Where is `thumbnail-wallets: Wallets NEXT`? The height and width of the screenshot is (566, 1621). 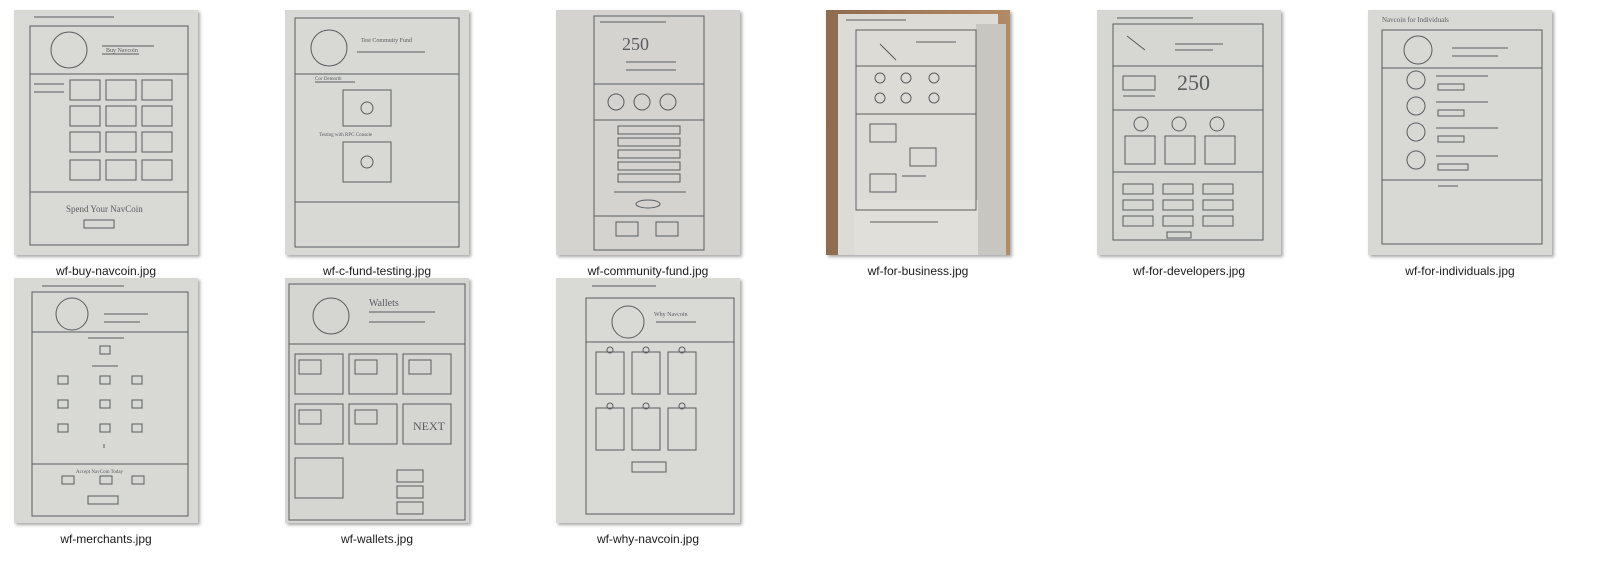 thumbnail-wallets: Wallets NEXT is located at coordinates (377, 400).